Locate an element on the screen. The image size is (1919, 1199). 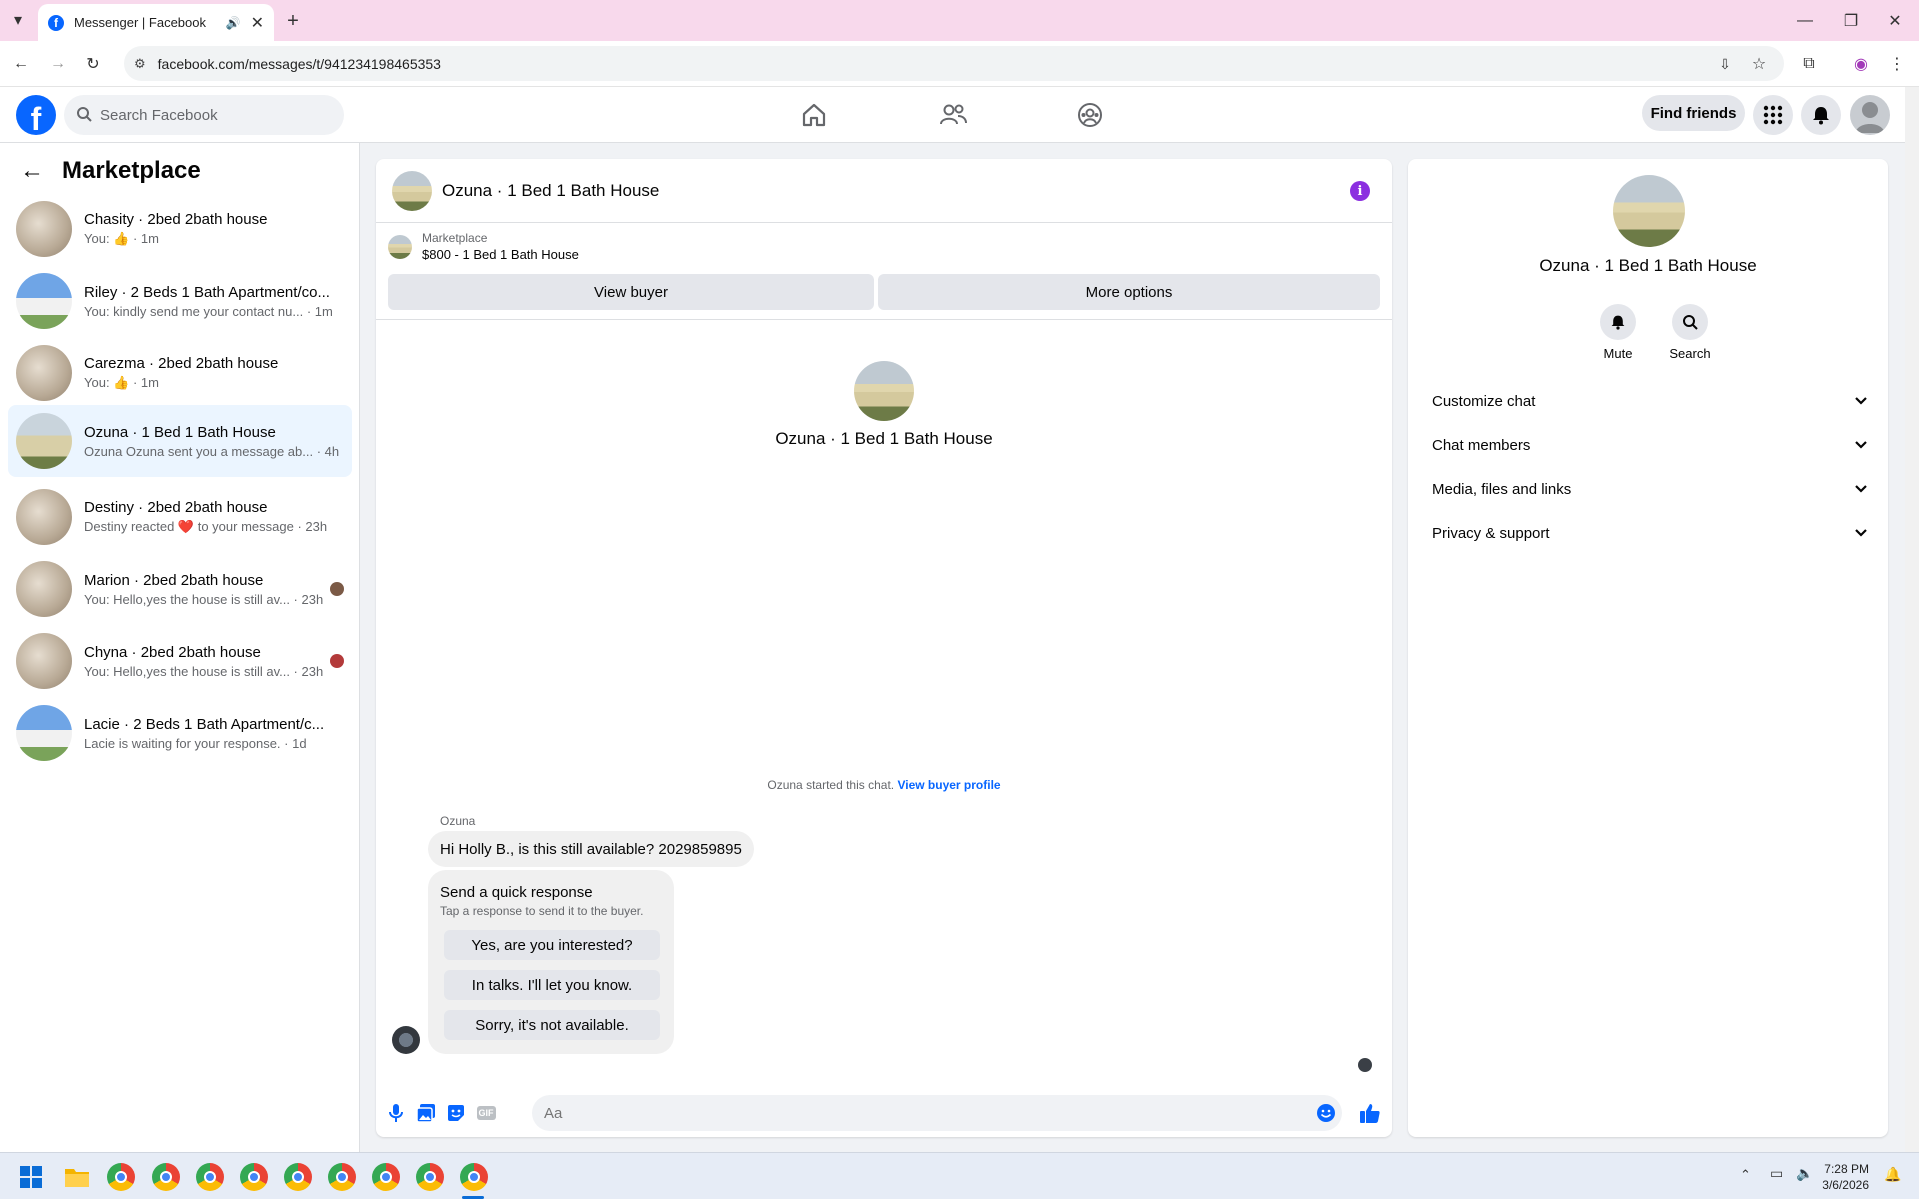
search-conversation-button: Search is located at coordinates (1690, 332).